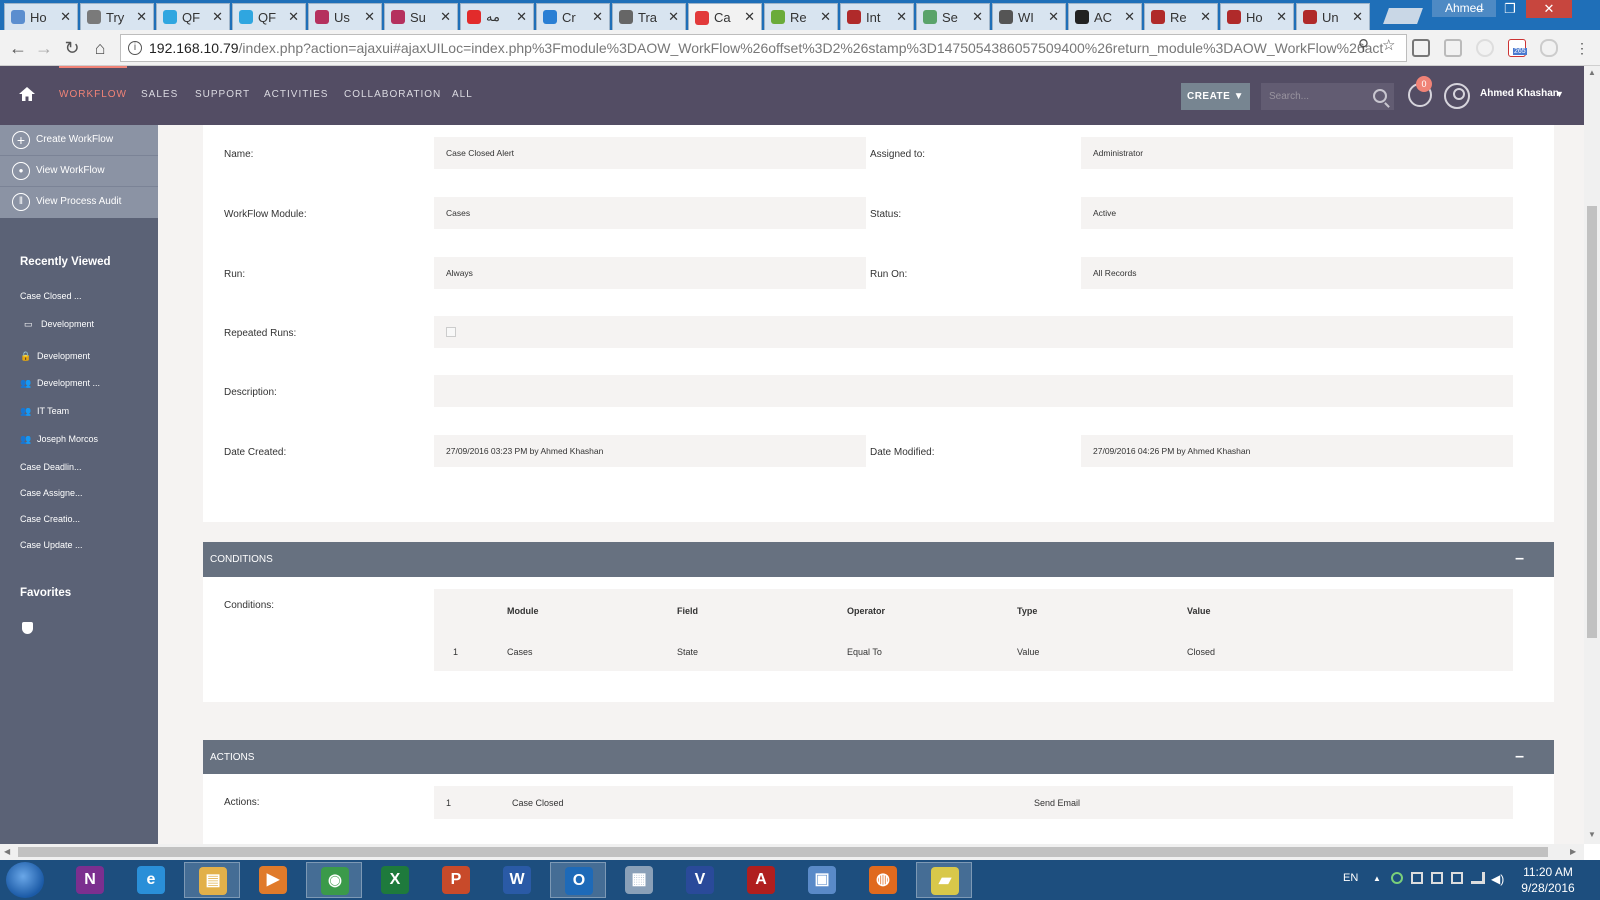 Image resolution: width=1600 pixels, height=900 pixels. What do you see at coordinates (151, 880) in the screenshot?
I see `taskbar-app-ie: e` at bounding box center [151, 880].